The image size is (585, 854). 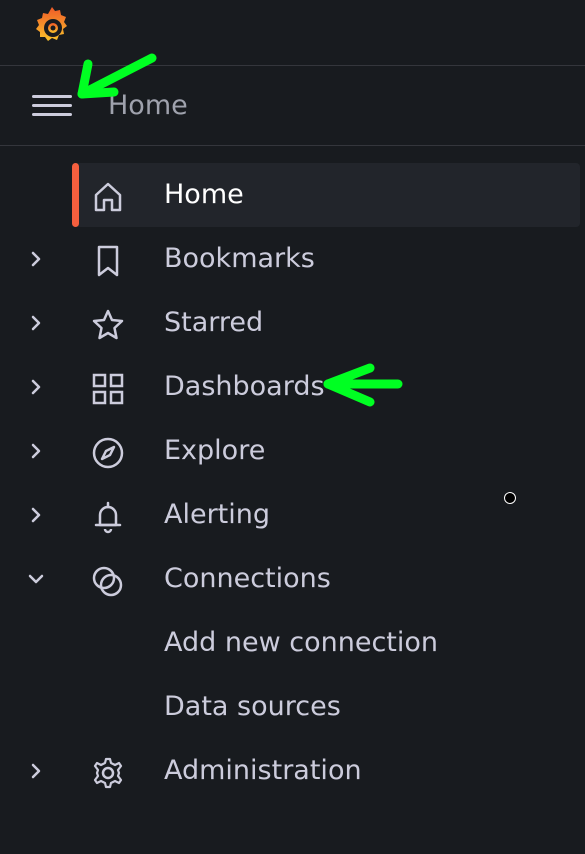 I want to click on nav-item-bookmarks: Bookmarks, so click(x=292, y=259).